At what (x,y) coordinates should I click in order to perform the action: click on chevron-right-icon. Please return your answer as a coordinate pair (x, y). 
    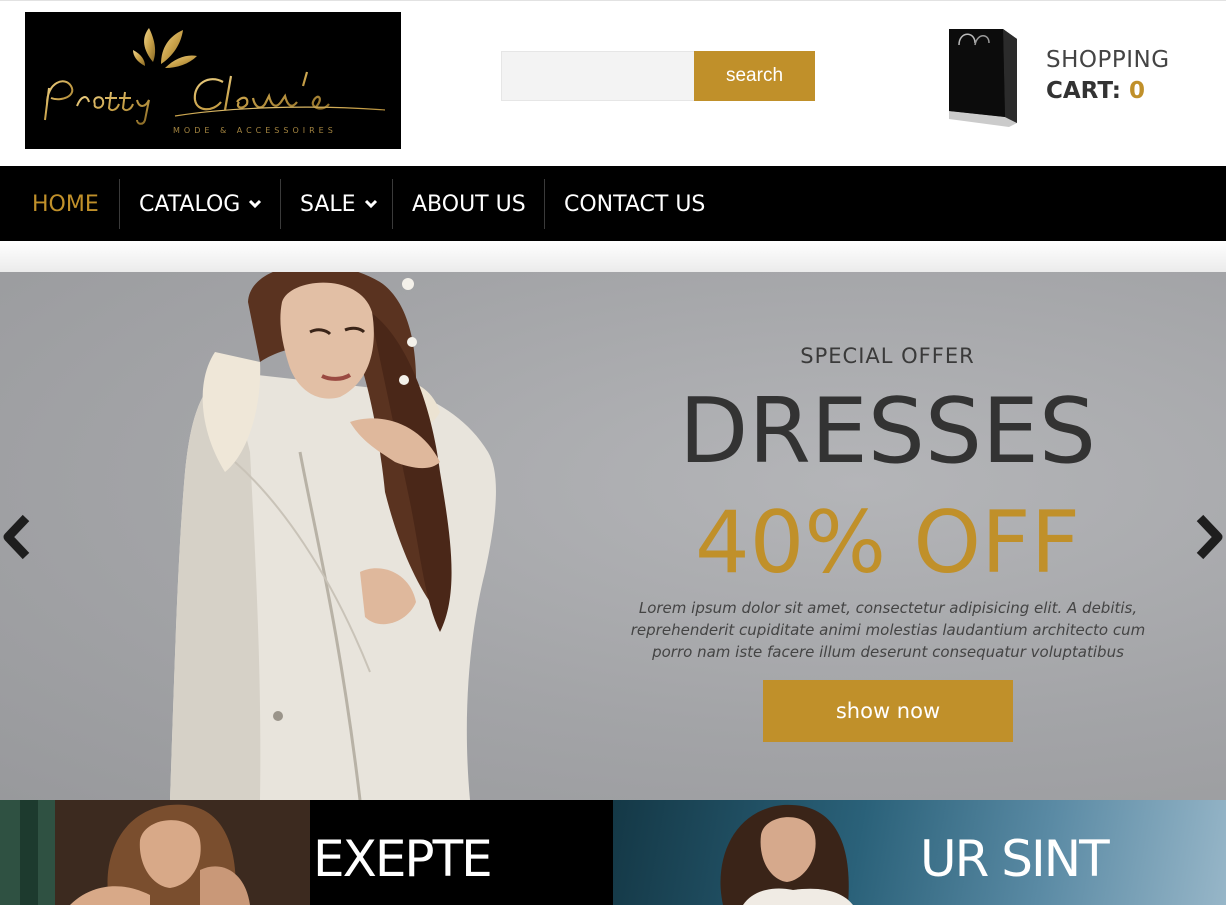
    Looking at the image, I should click on (1208, 537).